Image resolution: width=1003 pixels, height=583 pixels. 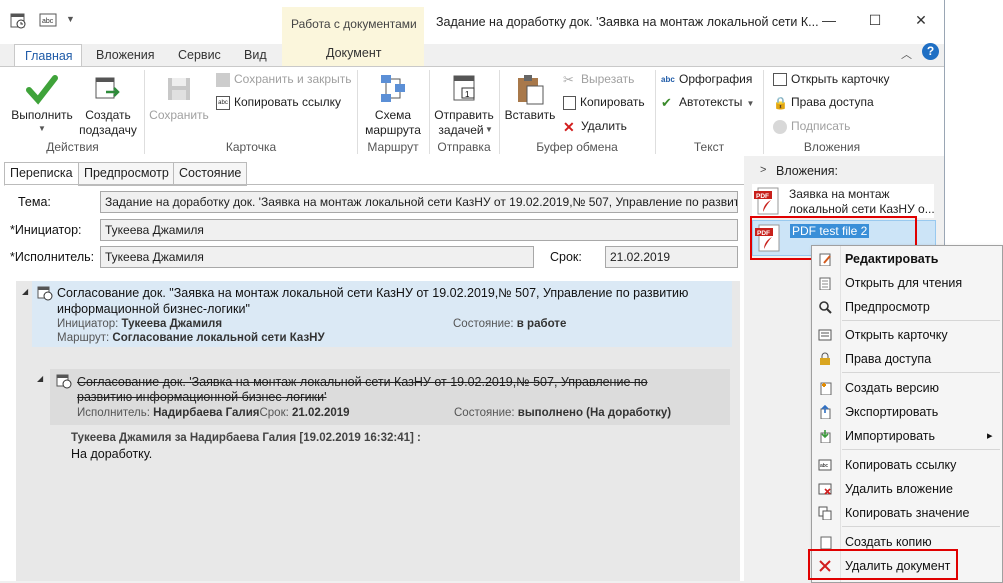 What do you see at coordinates (530, 103) in the screenshot?
I see `paste-button: Вставить` at bounding box center [530, 103].